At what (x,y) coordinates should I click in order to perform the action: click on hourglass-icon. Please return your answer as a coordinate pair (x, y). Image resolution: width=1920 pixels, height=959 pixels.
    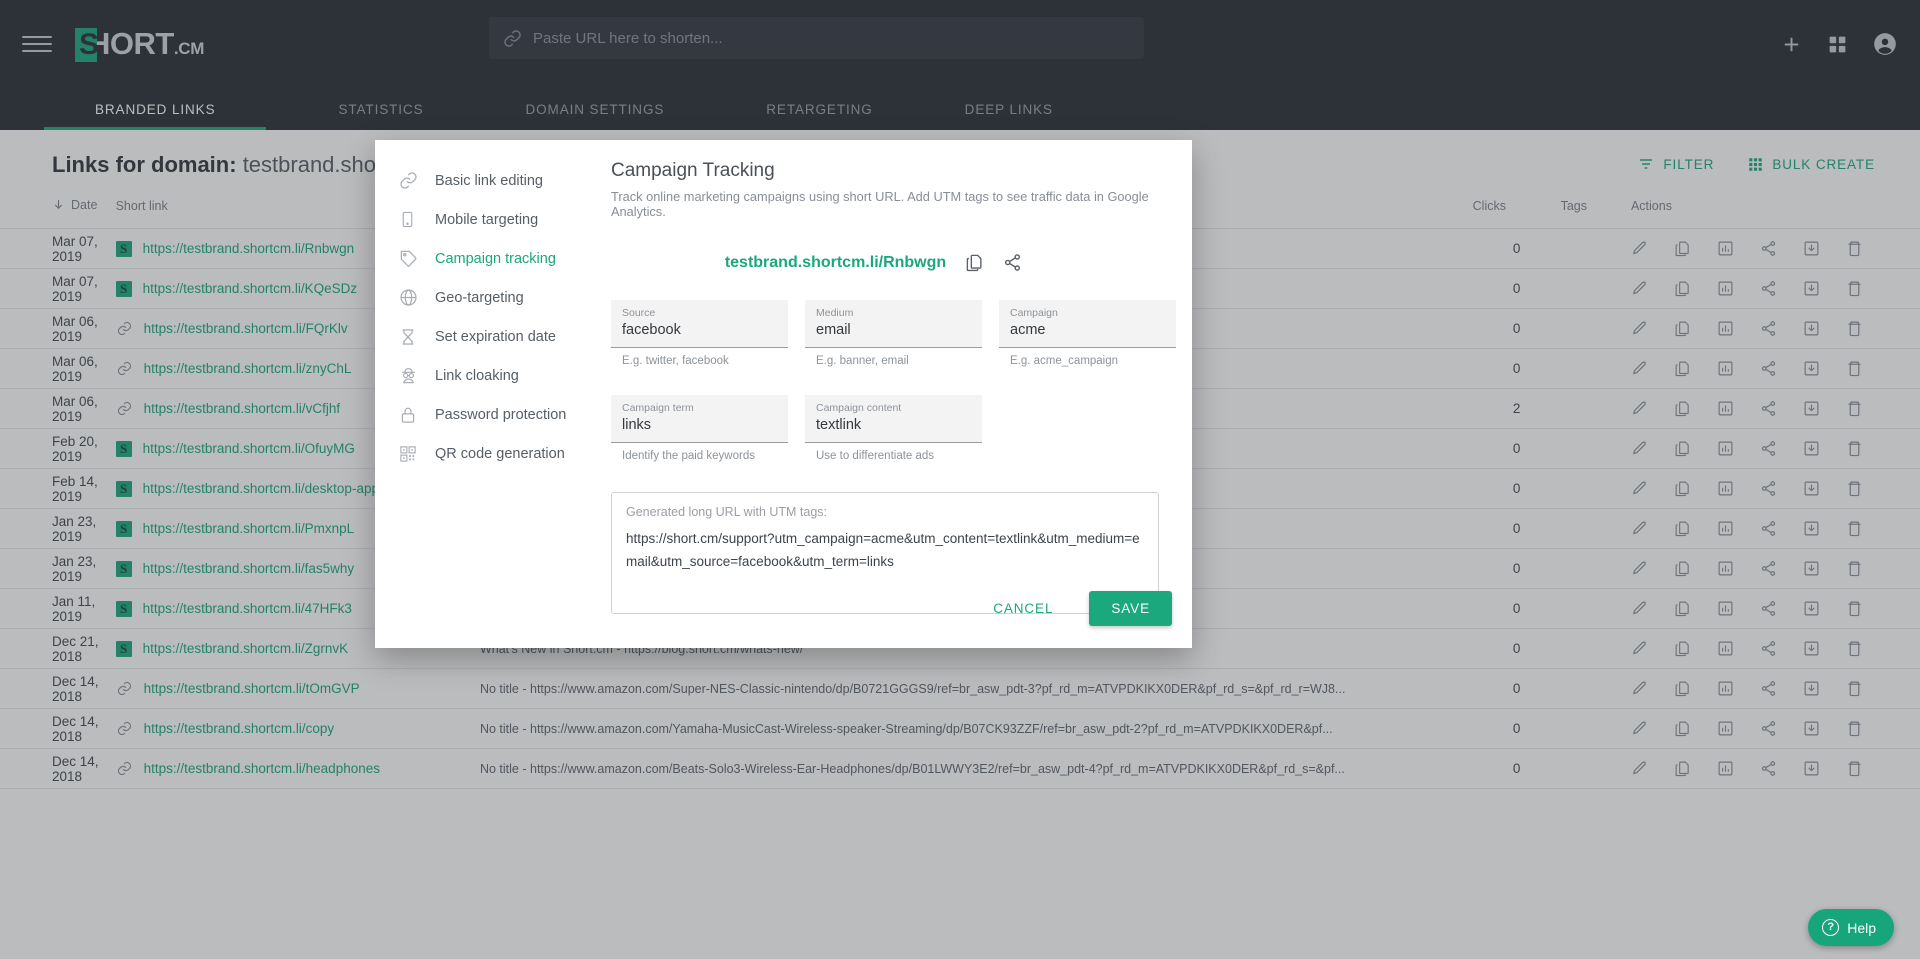
    Looking at the image, I should click on (417, 337).